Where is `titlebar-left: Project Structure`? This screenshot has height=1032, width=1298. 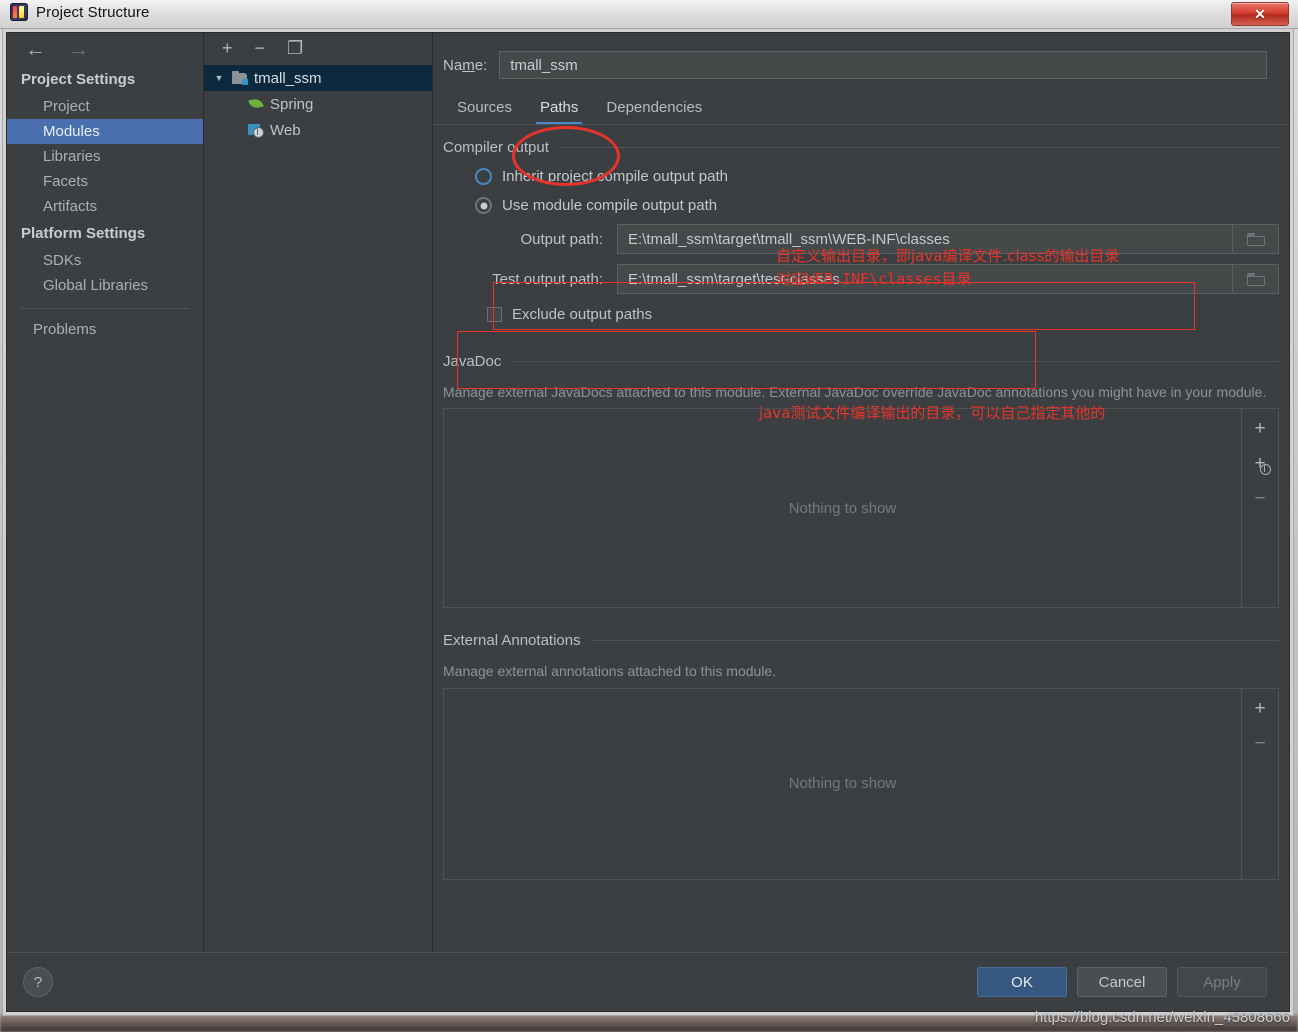
titlebar-left: Project Structure is located at coordinates (79, 12).